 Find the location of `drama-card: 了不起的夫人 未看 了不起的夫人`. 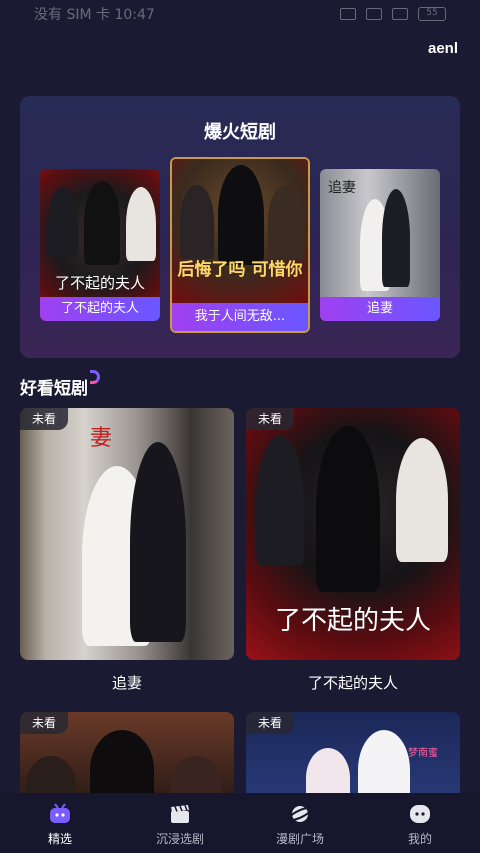

drama-card: 了不起的夫人 未看 了不起的夫人 is located at coordinates (353, 550).